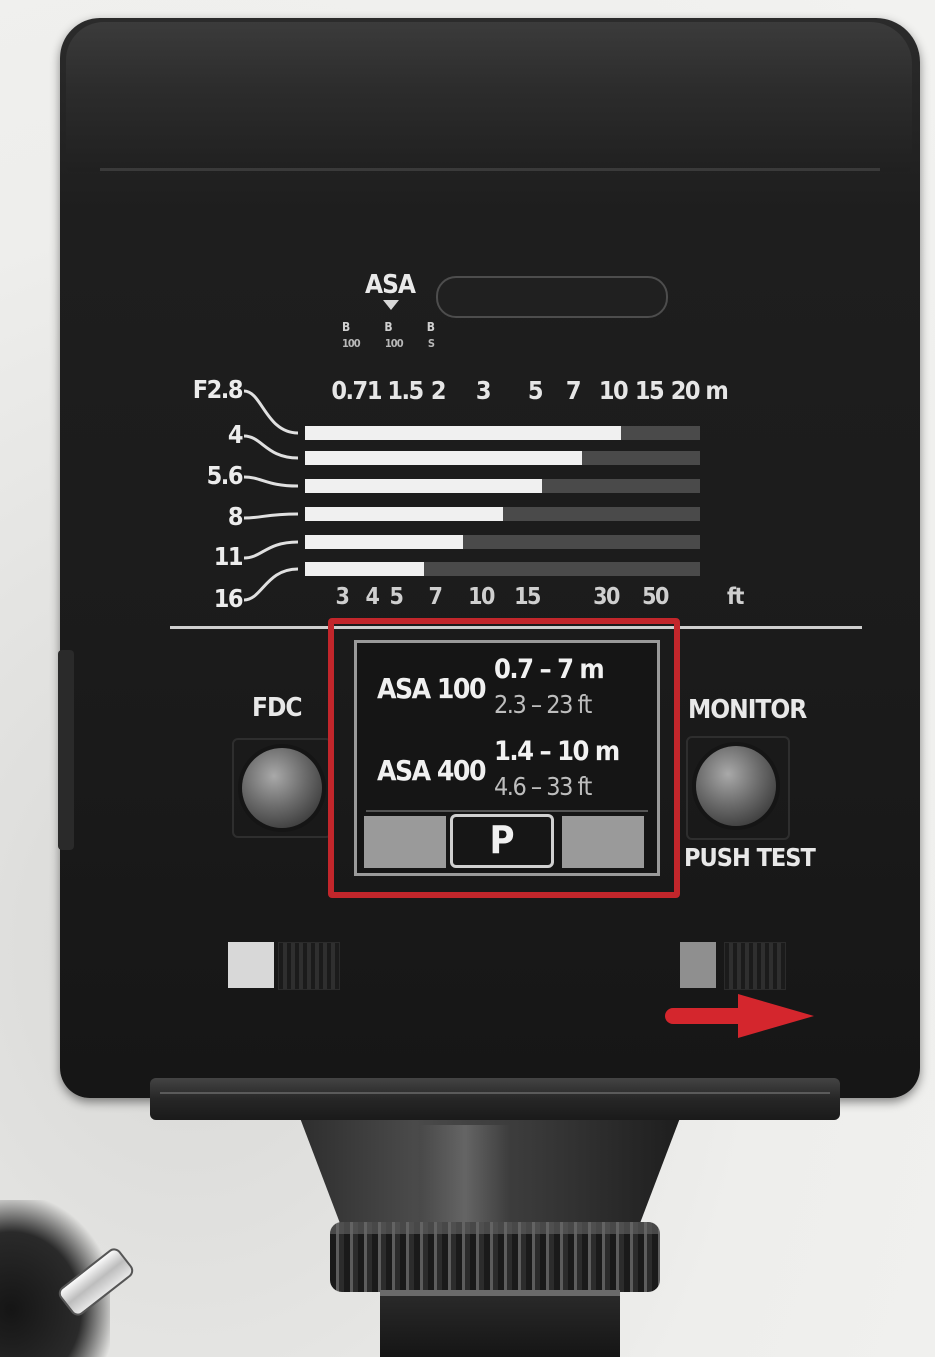 This screenshot has width=935, height=1357. Describe the element at coordinates (405, 842) in the screenshot. I see `mode-pad-left` at that location.